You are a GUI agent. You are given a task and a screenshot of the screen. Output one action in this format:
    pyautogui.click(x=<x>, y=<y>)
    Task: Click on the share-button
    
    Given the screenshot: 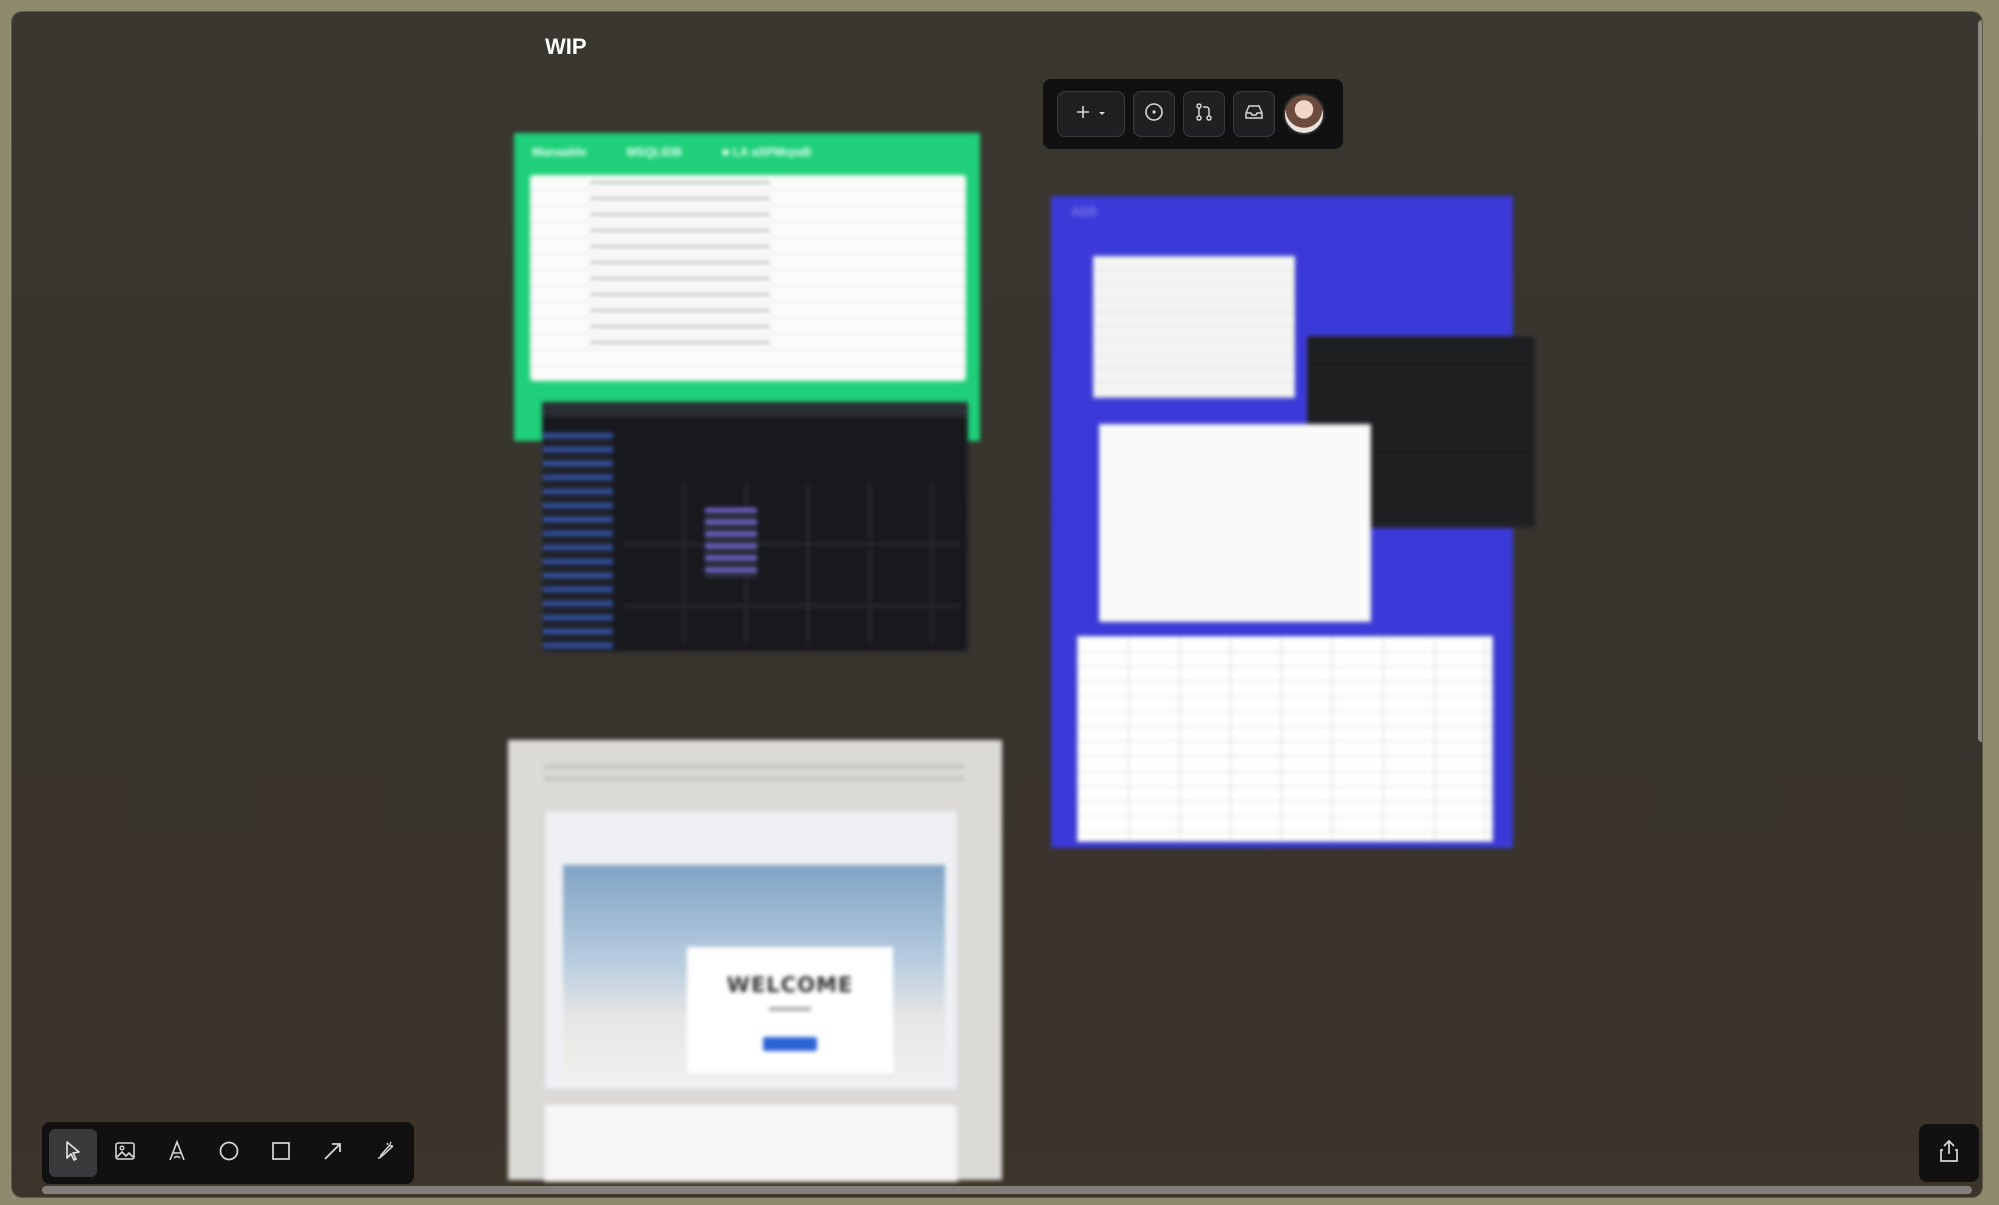 What is the action you would take?
    pyautogui.click(x=1949, y=1153)
    